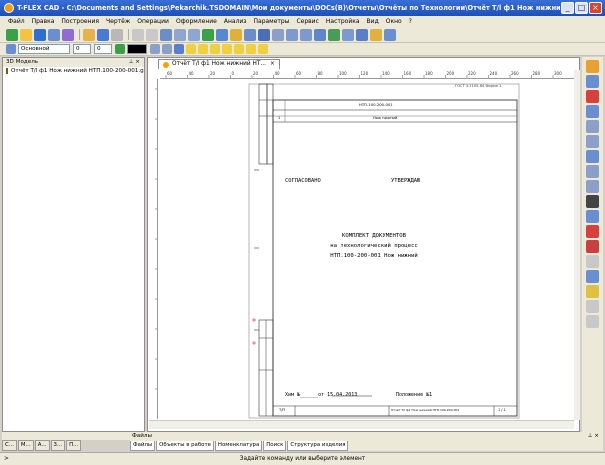 The width and height of the screenshot is (605, 465). Describe the element at coordinates (272, 21) in the screenshot. I see `menu-parameters: Параметры` at that location.